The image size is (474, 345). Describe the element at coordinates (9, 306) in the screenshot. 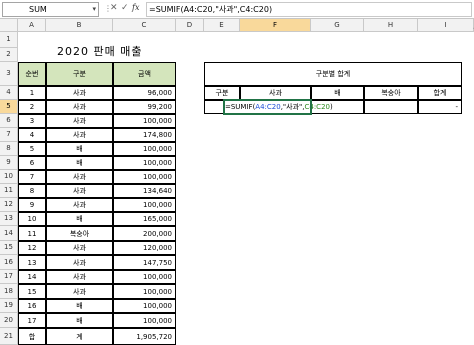

I see `row-header-19: 19` at that location.